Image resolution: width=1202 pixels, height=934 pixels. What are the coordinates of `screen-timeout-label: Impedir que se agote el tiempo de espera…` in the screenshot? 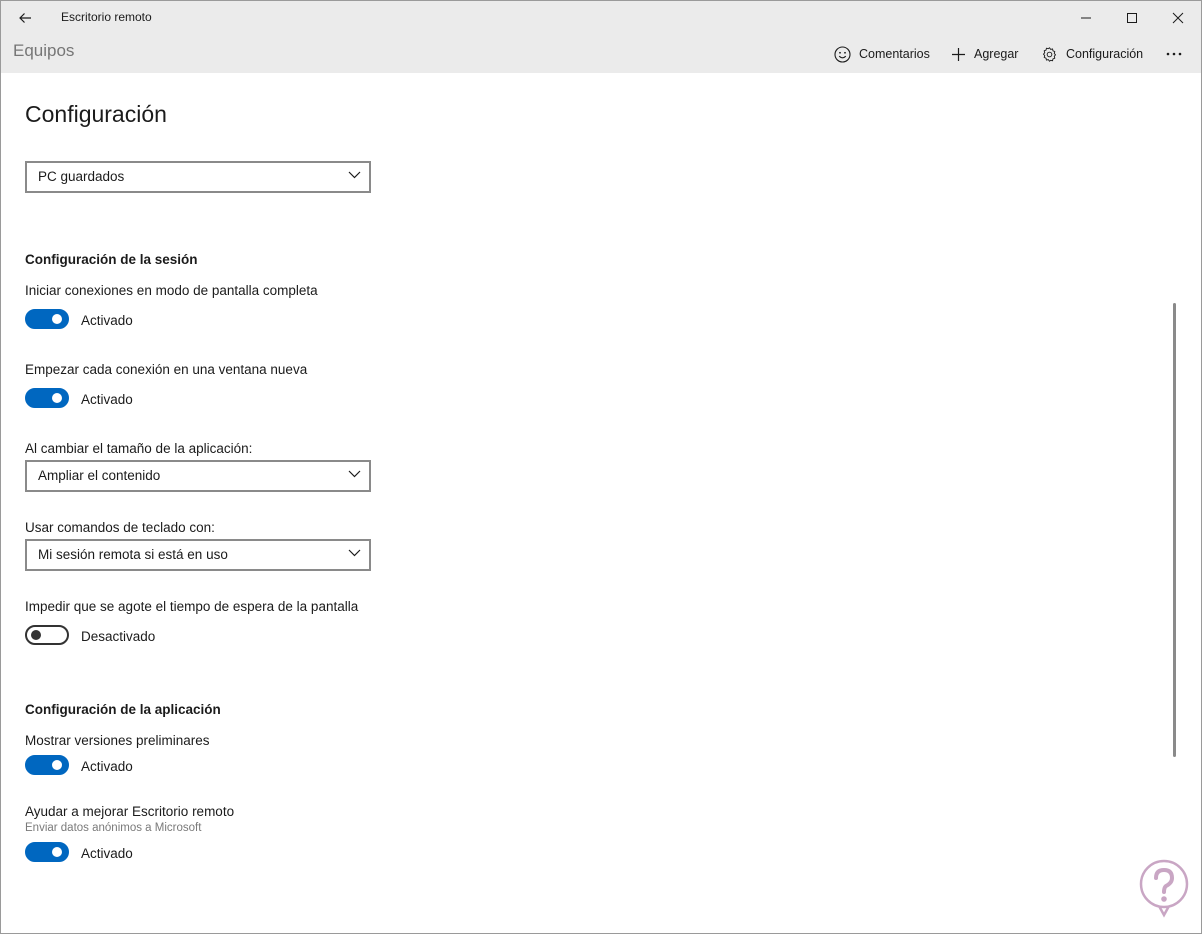 It's located at (192, 606).